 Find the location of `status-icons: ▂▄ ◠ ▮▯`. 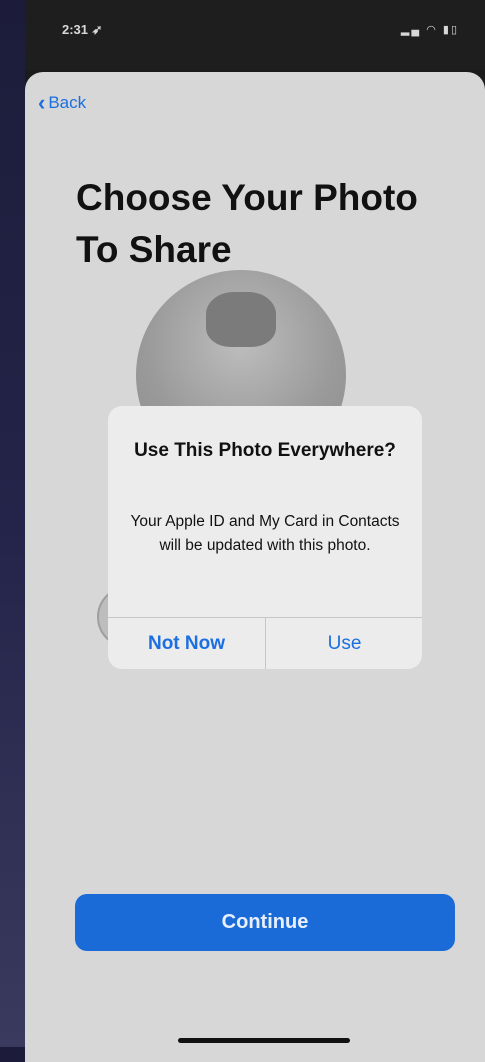

status-icons: ▂▄ ◠ ▮▯ is located at coordinates (430, 29).